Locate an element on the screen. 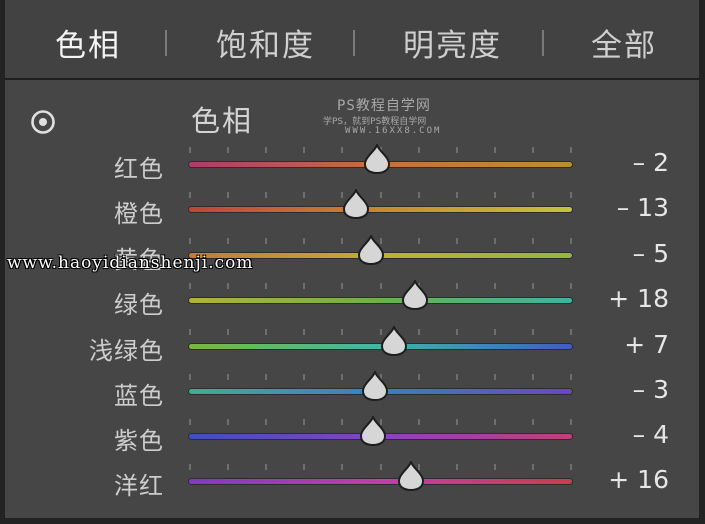 Image resolution: width=705 pixels, height=524 pixels. tab-luminance: 明亮度 is located at coordinates (452, 42).